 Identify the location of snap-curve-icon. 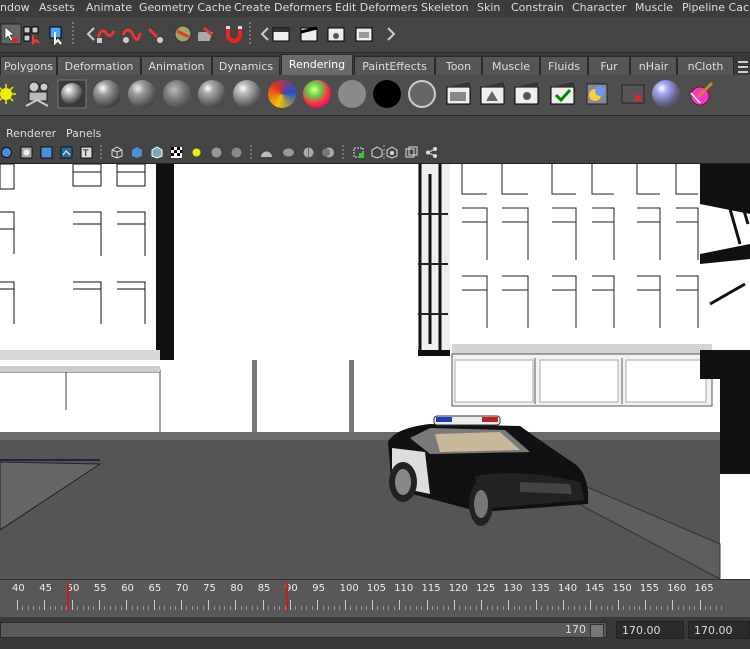
(131, 34).